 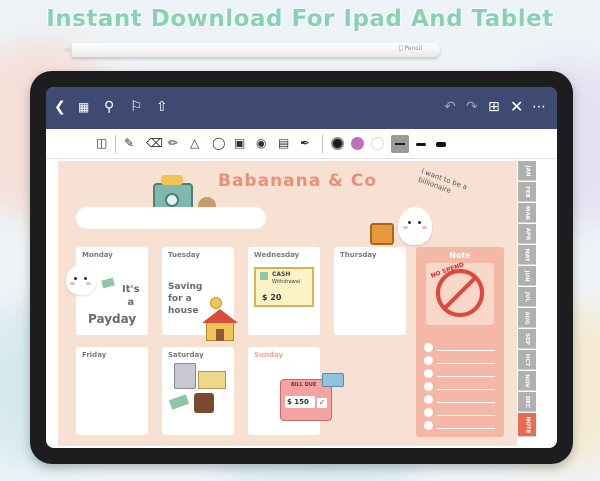 What do you see at coordinates (83, 107) in the screenshot?
I see `grid-icon: ▦` at bounding box center [83, 107].